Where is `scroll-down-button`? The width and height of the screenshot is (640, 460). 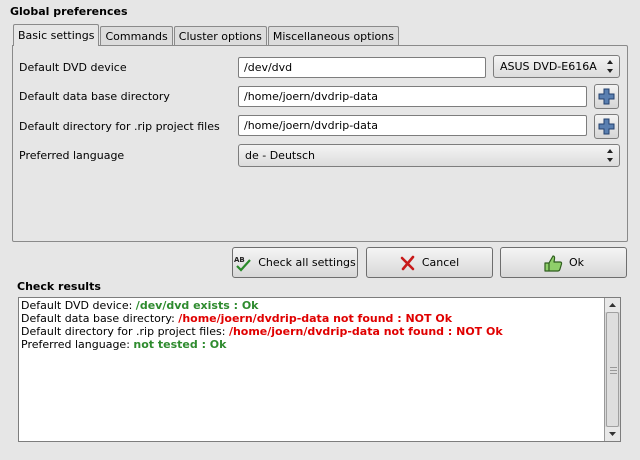 scroll-down-button is located at coordinates (612, 434).